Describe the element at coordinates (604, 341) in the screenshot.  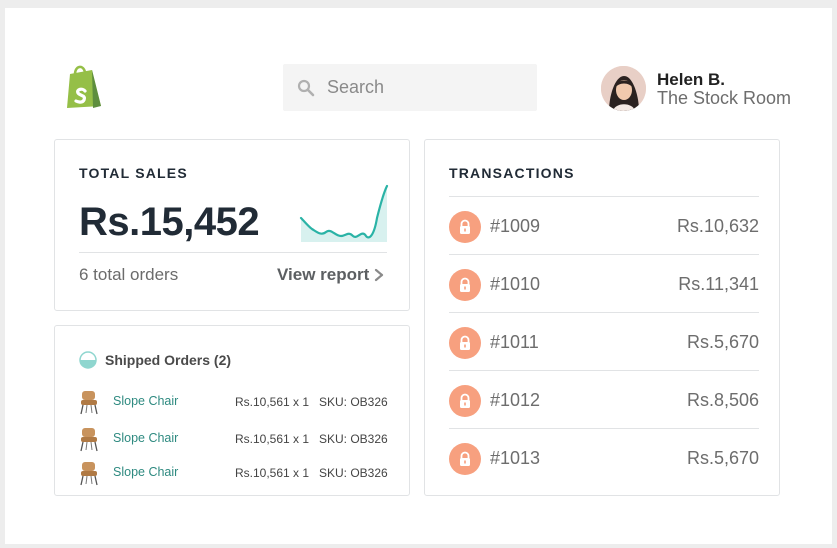
I see `transaction-row: #1011 Rs.5,670` at that location.